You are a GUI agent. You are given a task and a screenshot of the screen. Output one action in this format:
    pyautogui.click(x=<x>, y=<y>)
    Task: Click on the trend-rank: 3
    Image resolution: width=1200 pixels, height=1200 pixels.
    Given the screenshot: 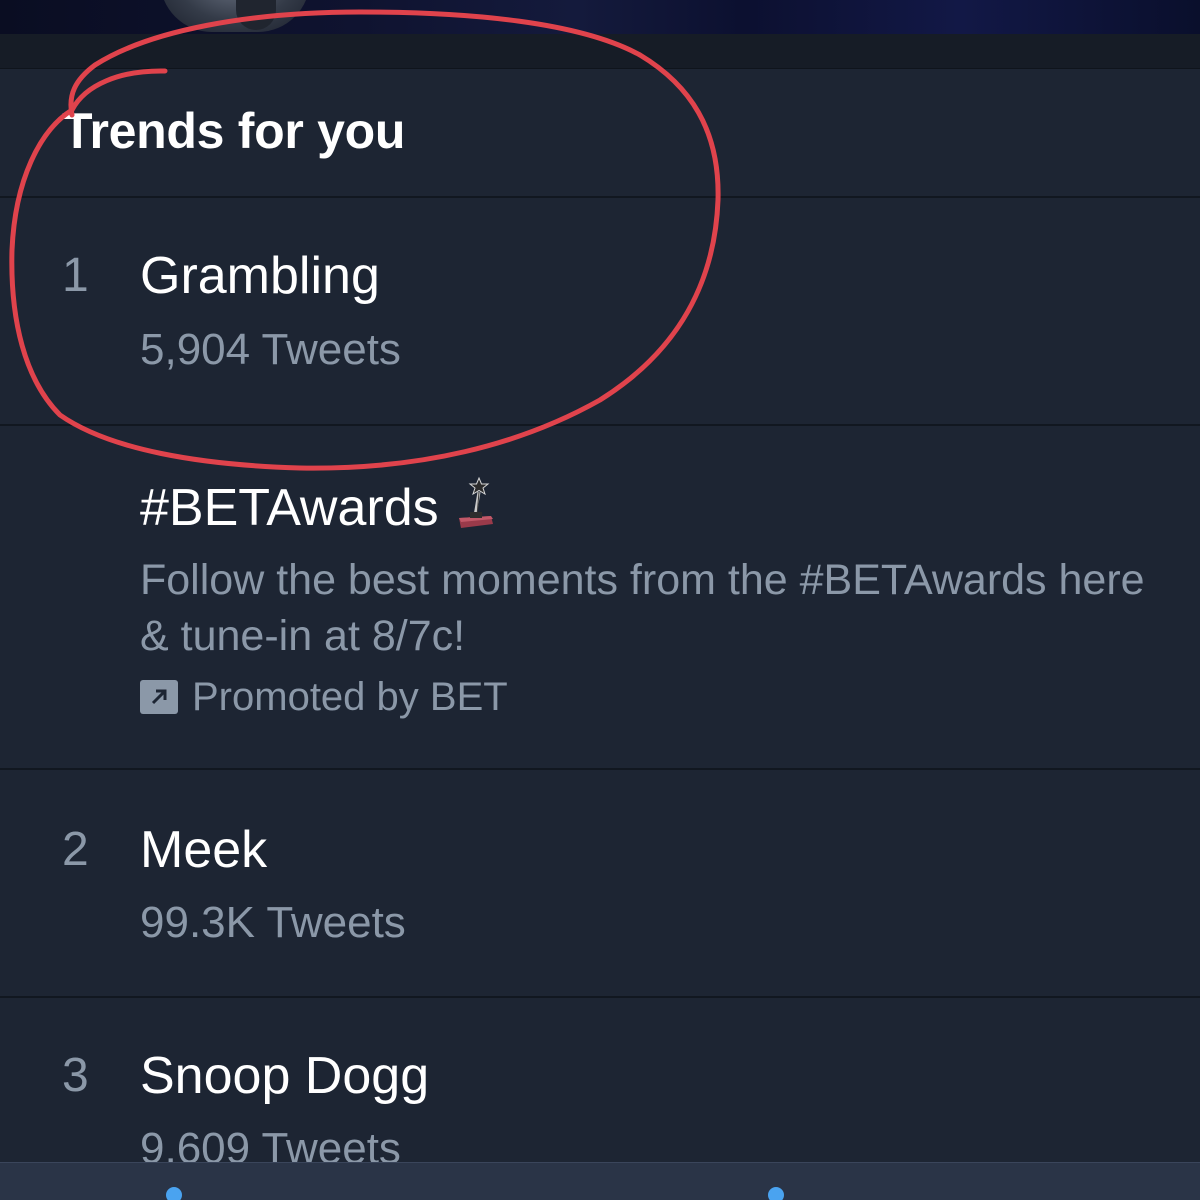 What is the action you would take?
    pyautogui.click(x=75, y=1075)
    